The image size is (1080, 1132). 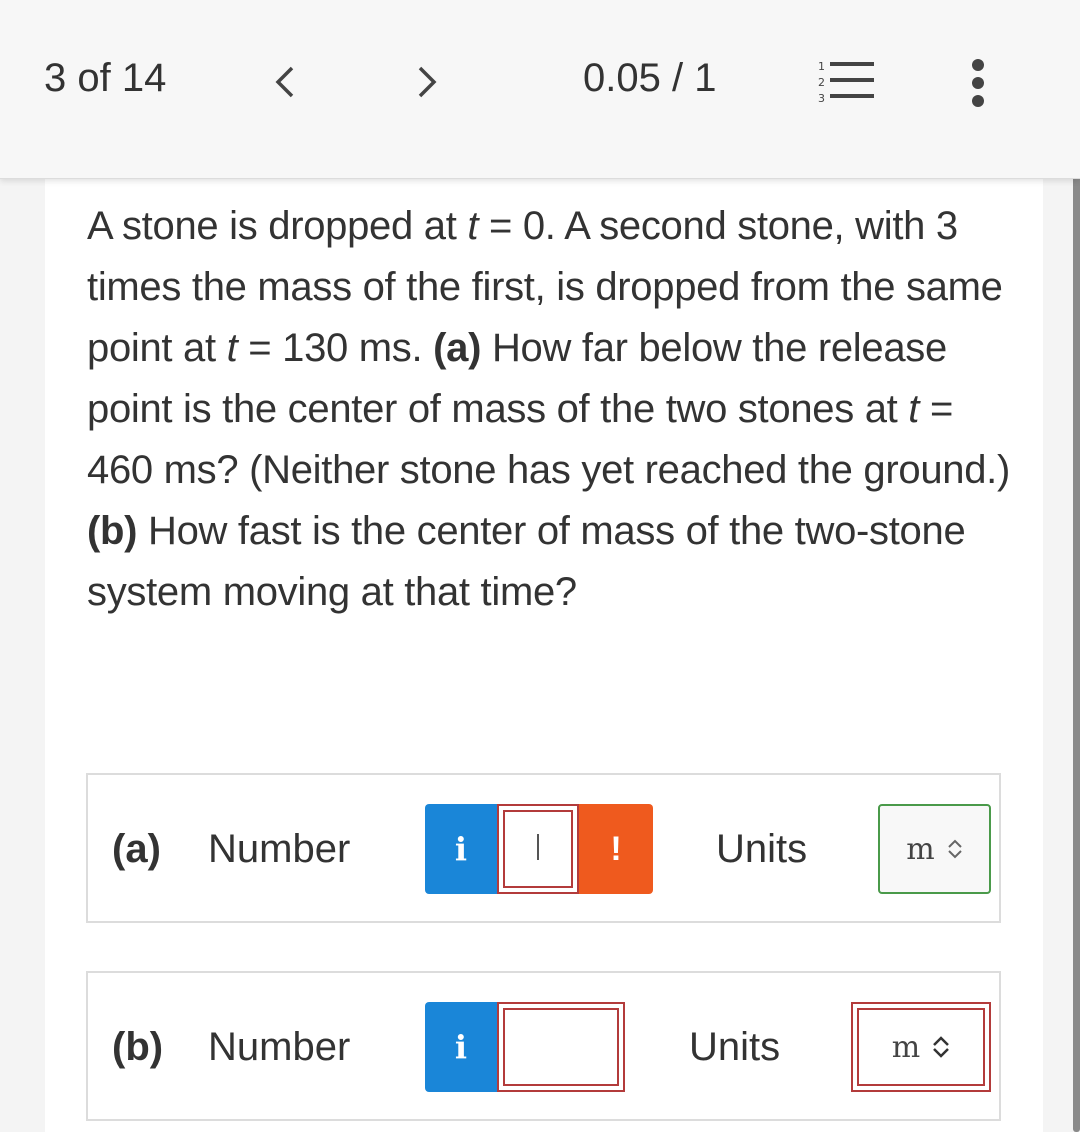 I want to click on question-segment: = 130 ms., so click(x=335, y=348).